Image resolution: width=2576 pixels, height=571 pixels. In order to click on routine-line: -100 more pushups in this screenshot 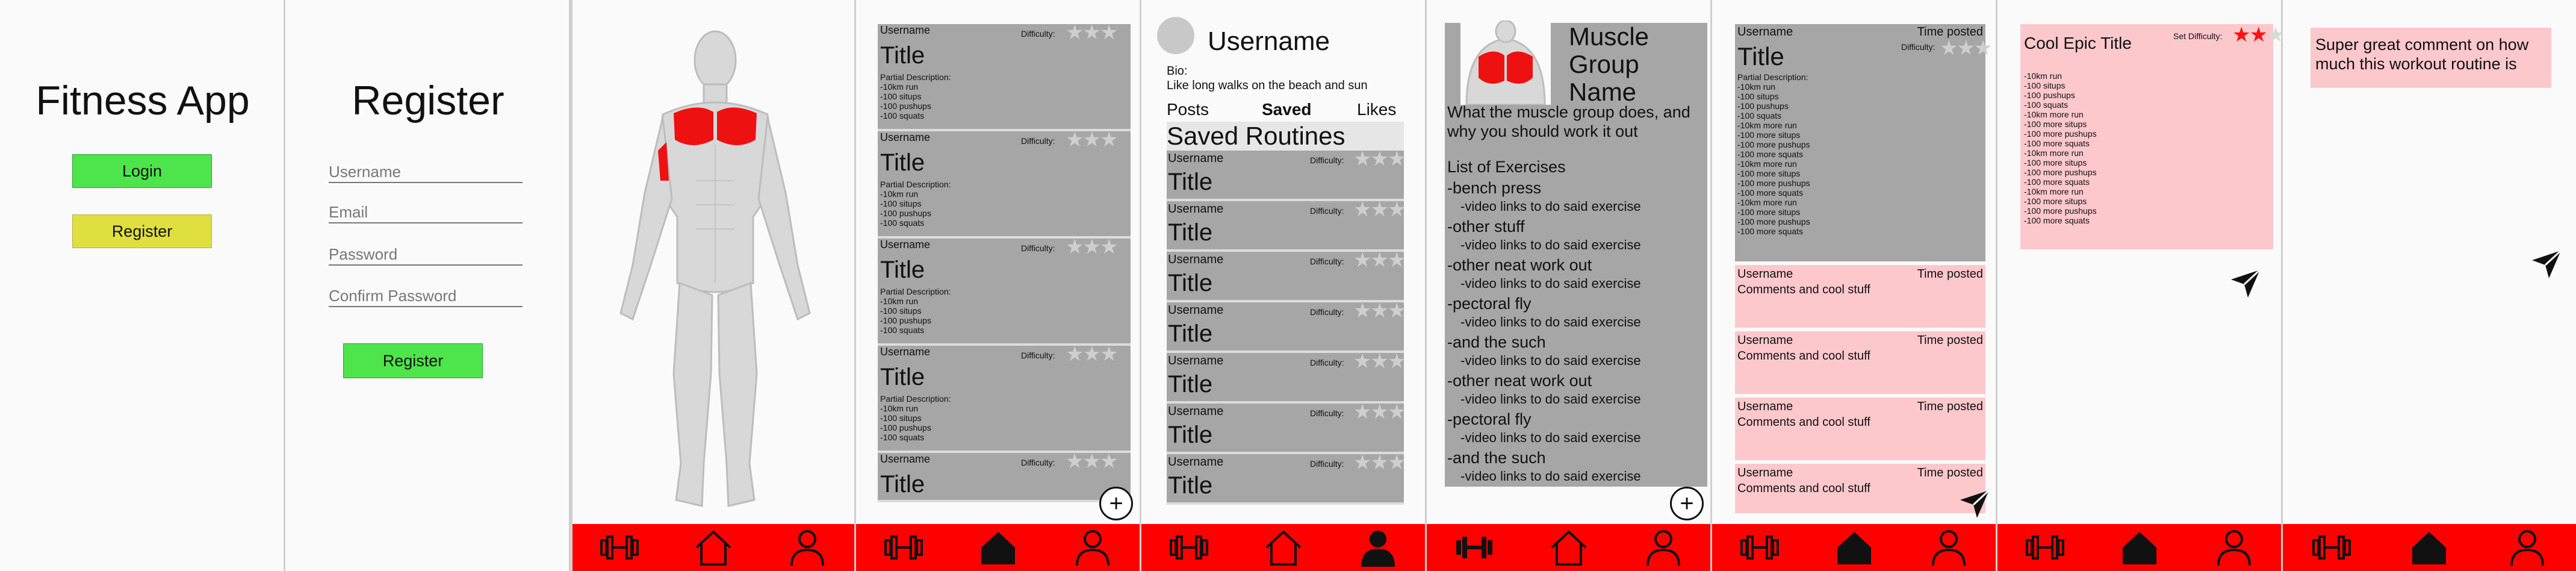, I will do `click(2060, 134)`.